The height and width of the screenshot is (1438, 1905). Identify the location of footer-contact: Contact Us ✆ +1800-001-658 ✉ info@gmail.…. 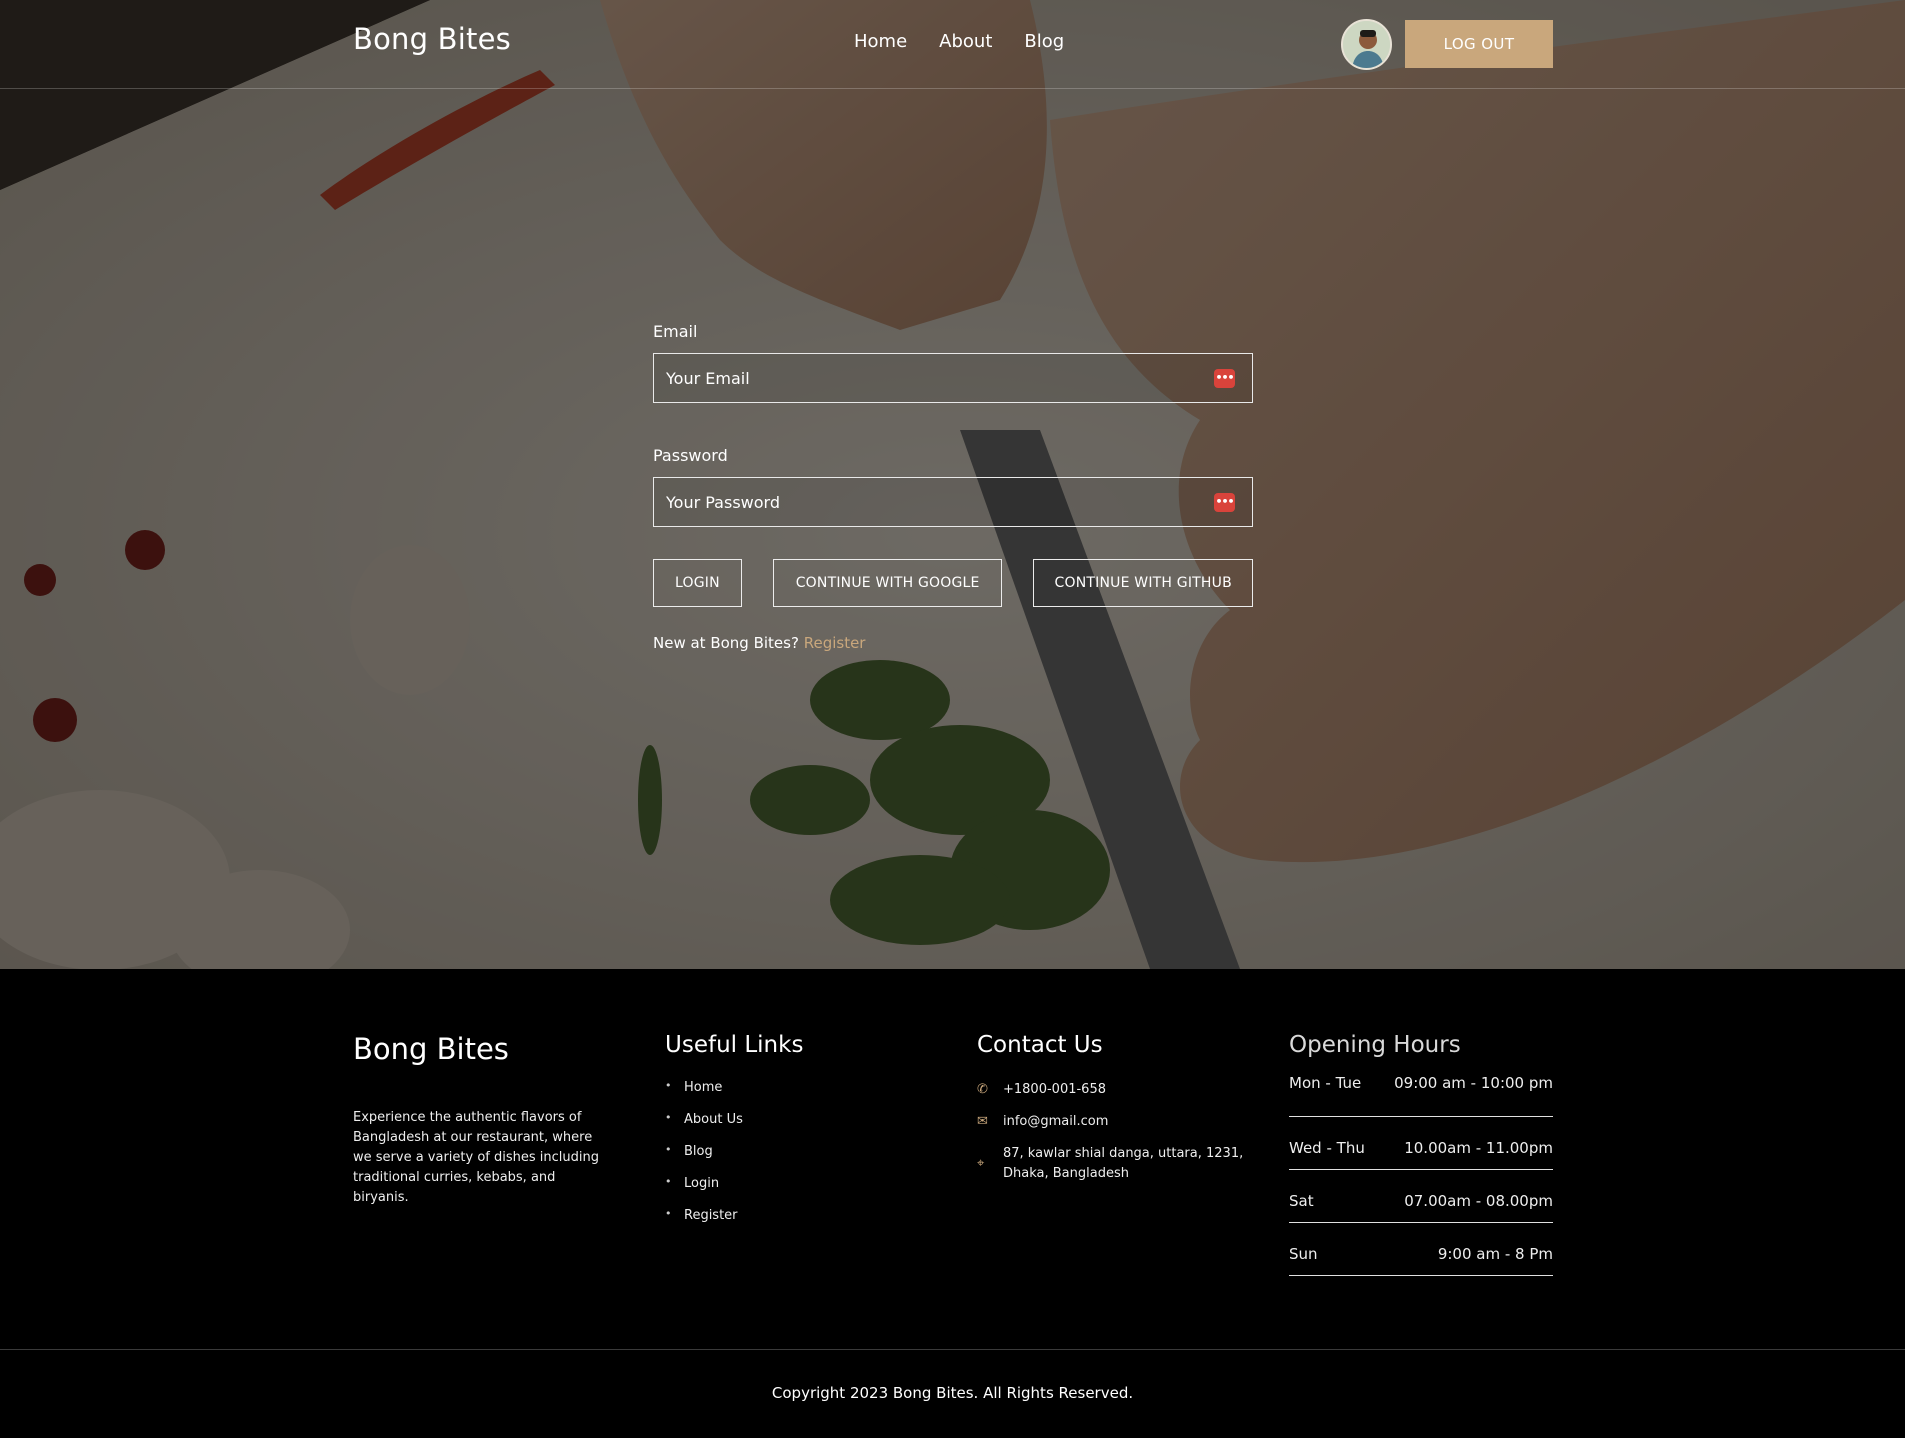
(1112, 1108).